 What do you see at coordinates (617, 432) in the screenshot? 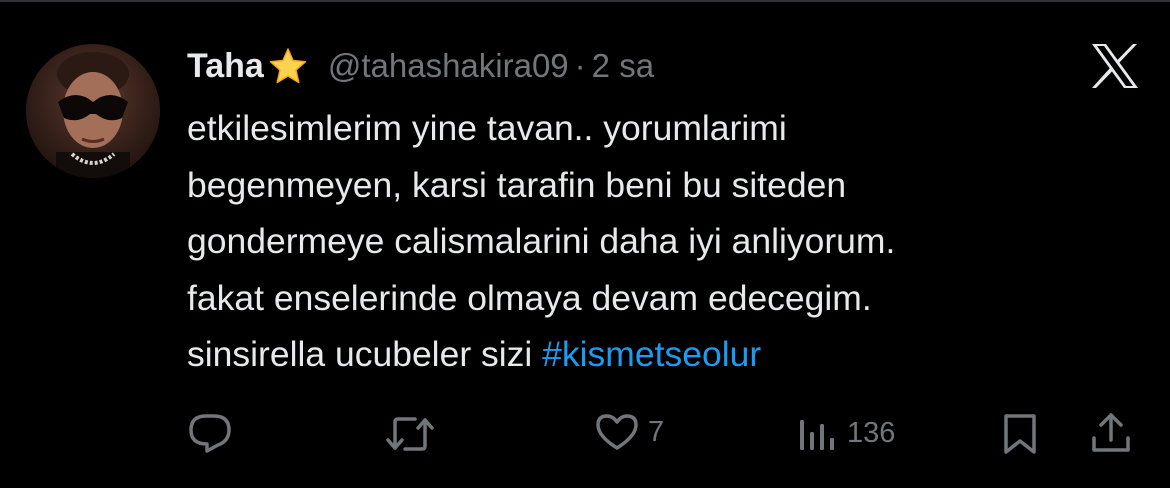
I see `heart-icon` at bounding box center [617, 432].